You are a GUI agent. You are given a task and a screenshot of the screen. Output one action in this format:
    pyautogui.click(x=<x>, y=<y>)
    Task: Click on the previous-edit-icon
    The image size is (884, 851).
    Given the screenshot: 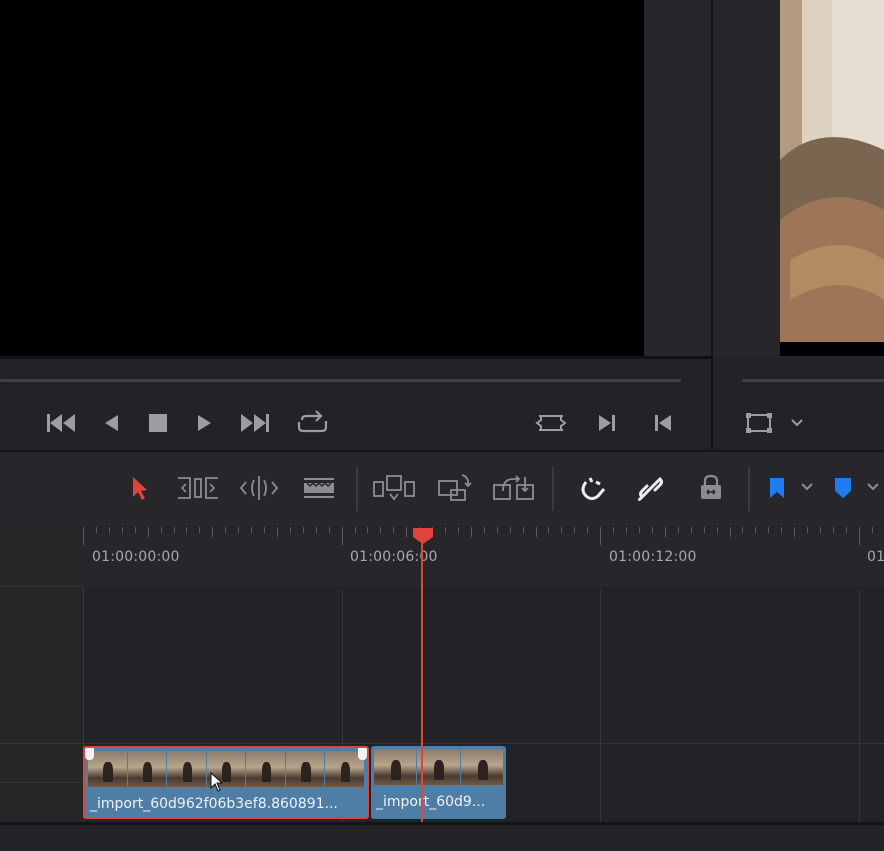 What is the action you would take?
    pyautogui.click(x=663, y=423)
    